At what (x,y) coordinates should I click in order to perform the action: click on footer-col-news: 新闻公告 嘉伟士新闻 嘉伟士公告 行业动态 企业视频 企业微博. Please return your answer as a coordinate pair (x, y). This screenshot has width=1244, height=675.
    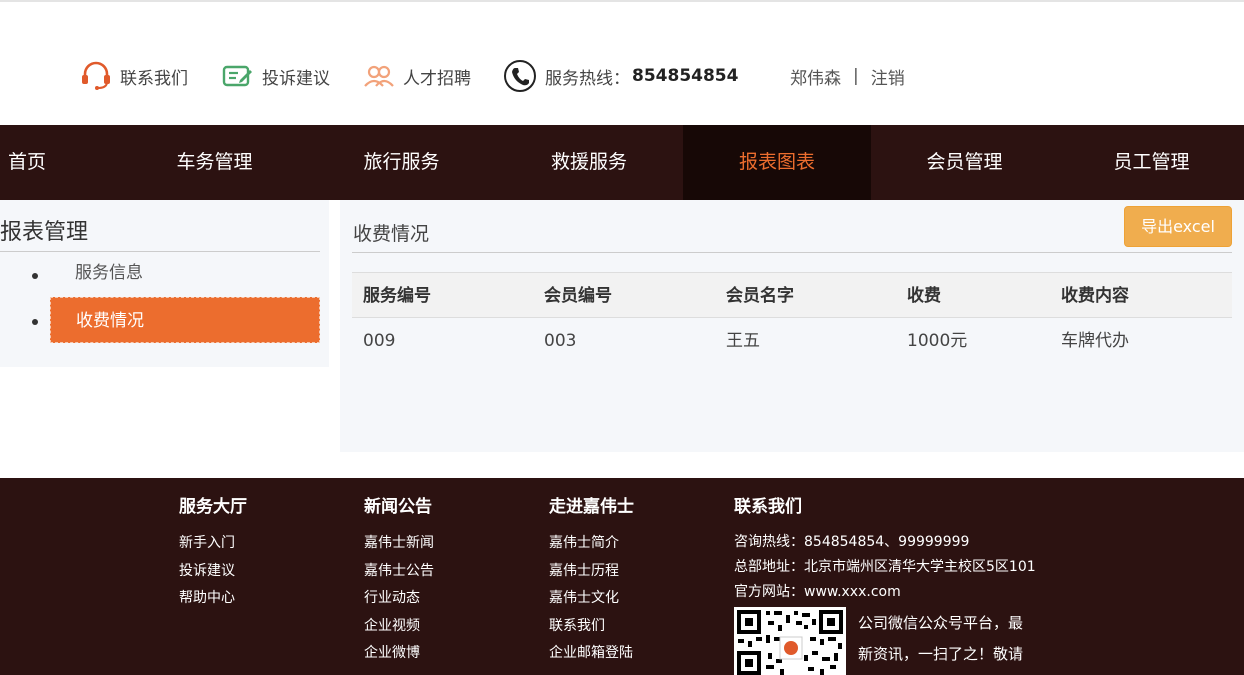
    Looking at the image, I should click on (399, 581).